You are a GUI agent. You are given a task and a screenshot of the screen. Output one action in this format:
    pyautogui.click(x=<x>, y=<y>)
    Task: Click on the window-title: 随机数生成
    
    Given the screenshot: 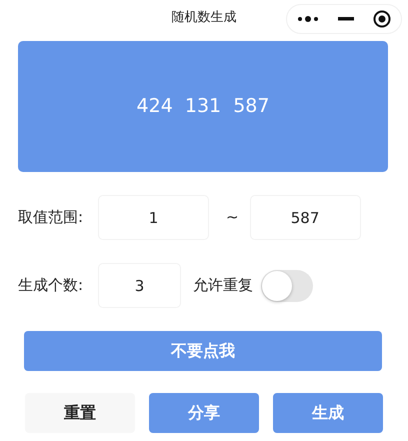 What is the action you would take?
    pyautogui.click(x=204, y=18)
    